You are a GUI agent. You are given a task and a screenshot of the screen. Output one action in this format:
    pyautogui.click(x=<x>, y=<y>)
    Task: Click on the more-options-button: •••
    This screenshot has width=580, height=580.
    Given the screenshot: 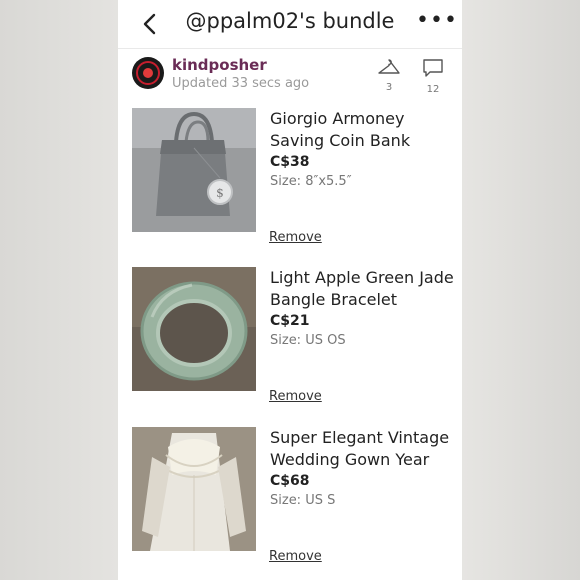 What is the action you would take?
    pyautogui.click(x=436, y=22)
    